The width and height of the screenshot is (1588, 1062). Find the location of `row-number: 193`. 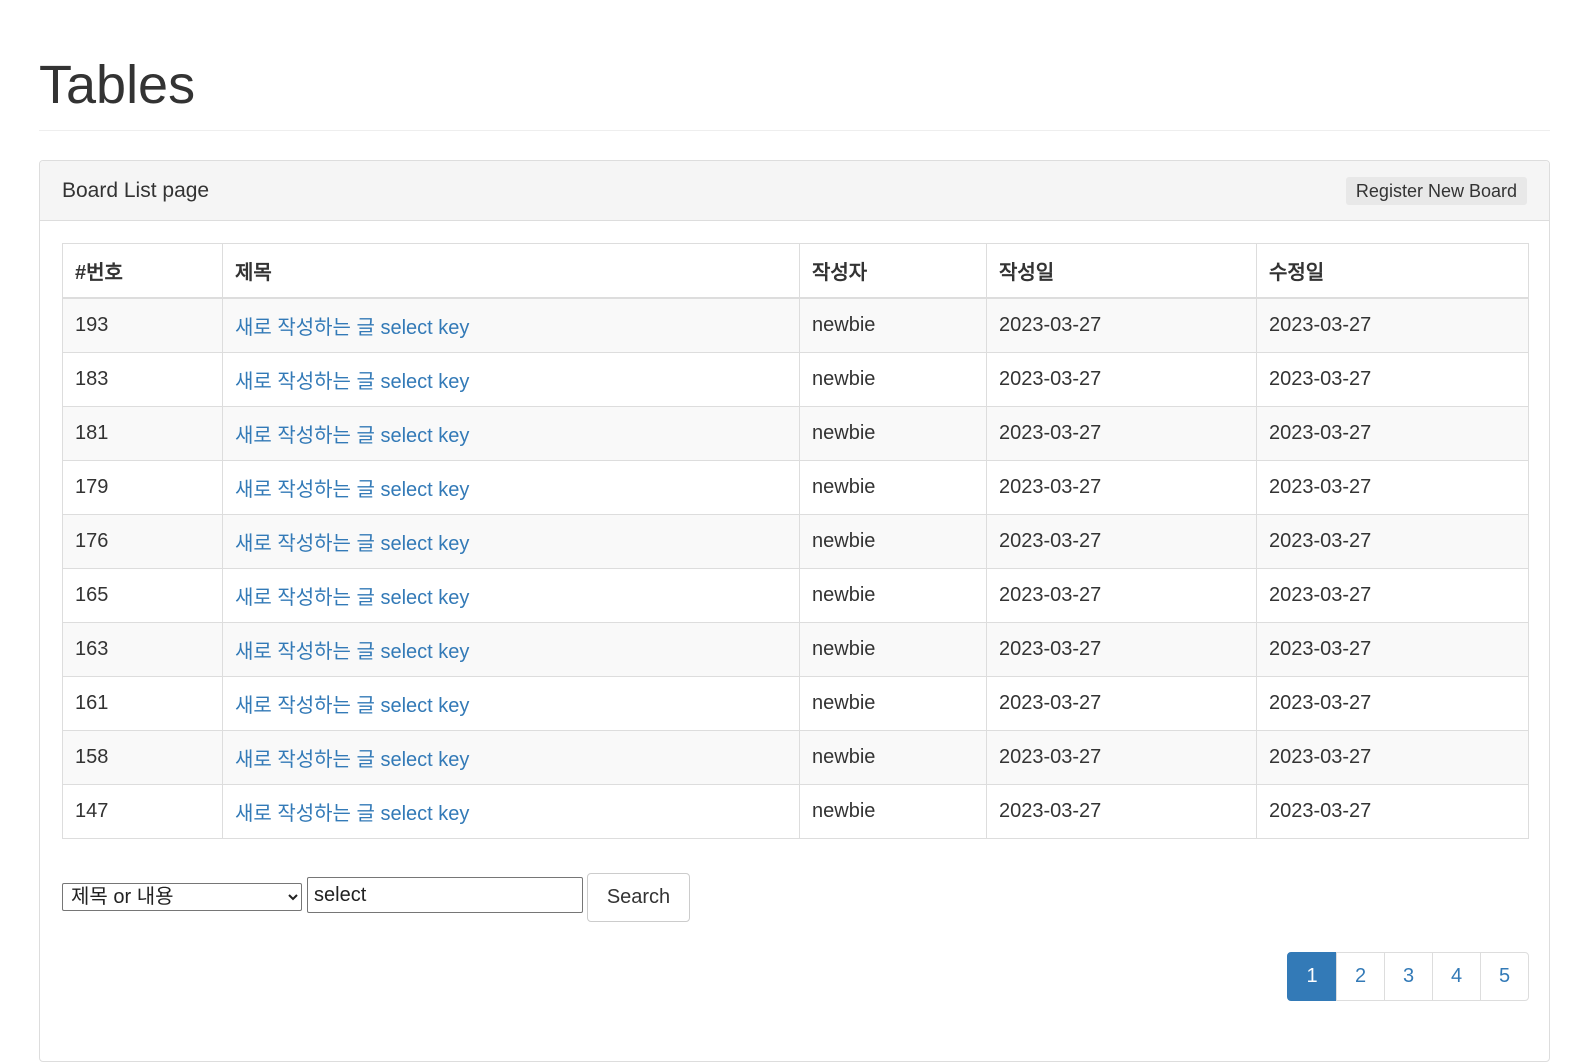

row-number: 193 is located at coordinates (142, 325).